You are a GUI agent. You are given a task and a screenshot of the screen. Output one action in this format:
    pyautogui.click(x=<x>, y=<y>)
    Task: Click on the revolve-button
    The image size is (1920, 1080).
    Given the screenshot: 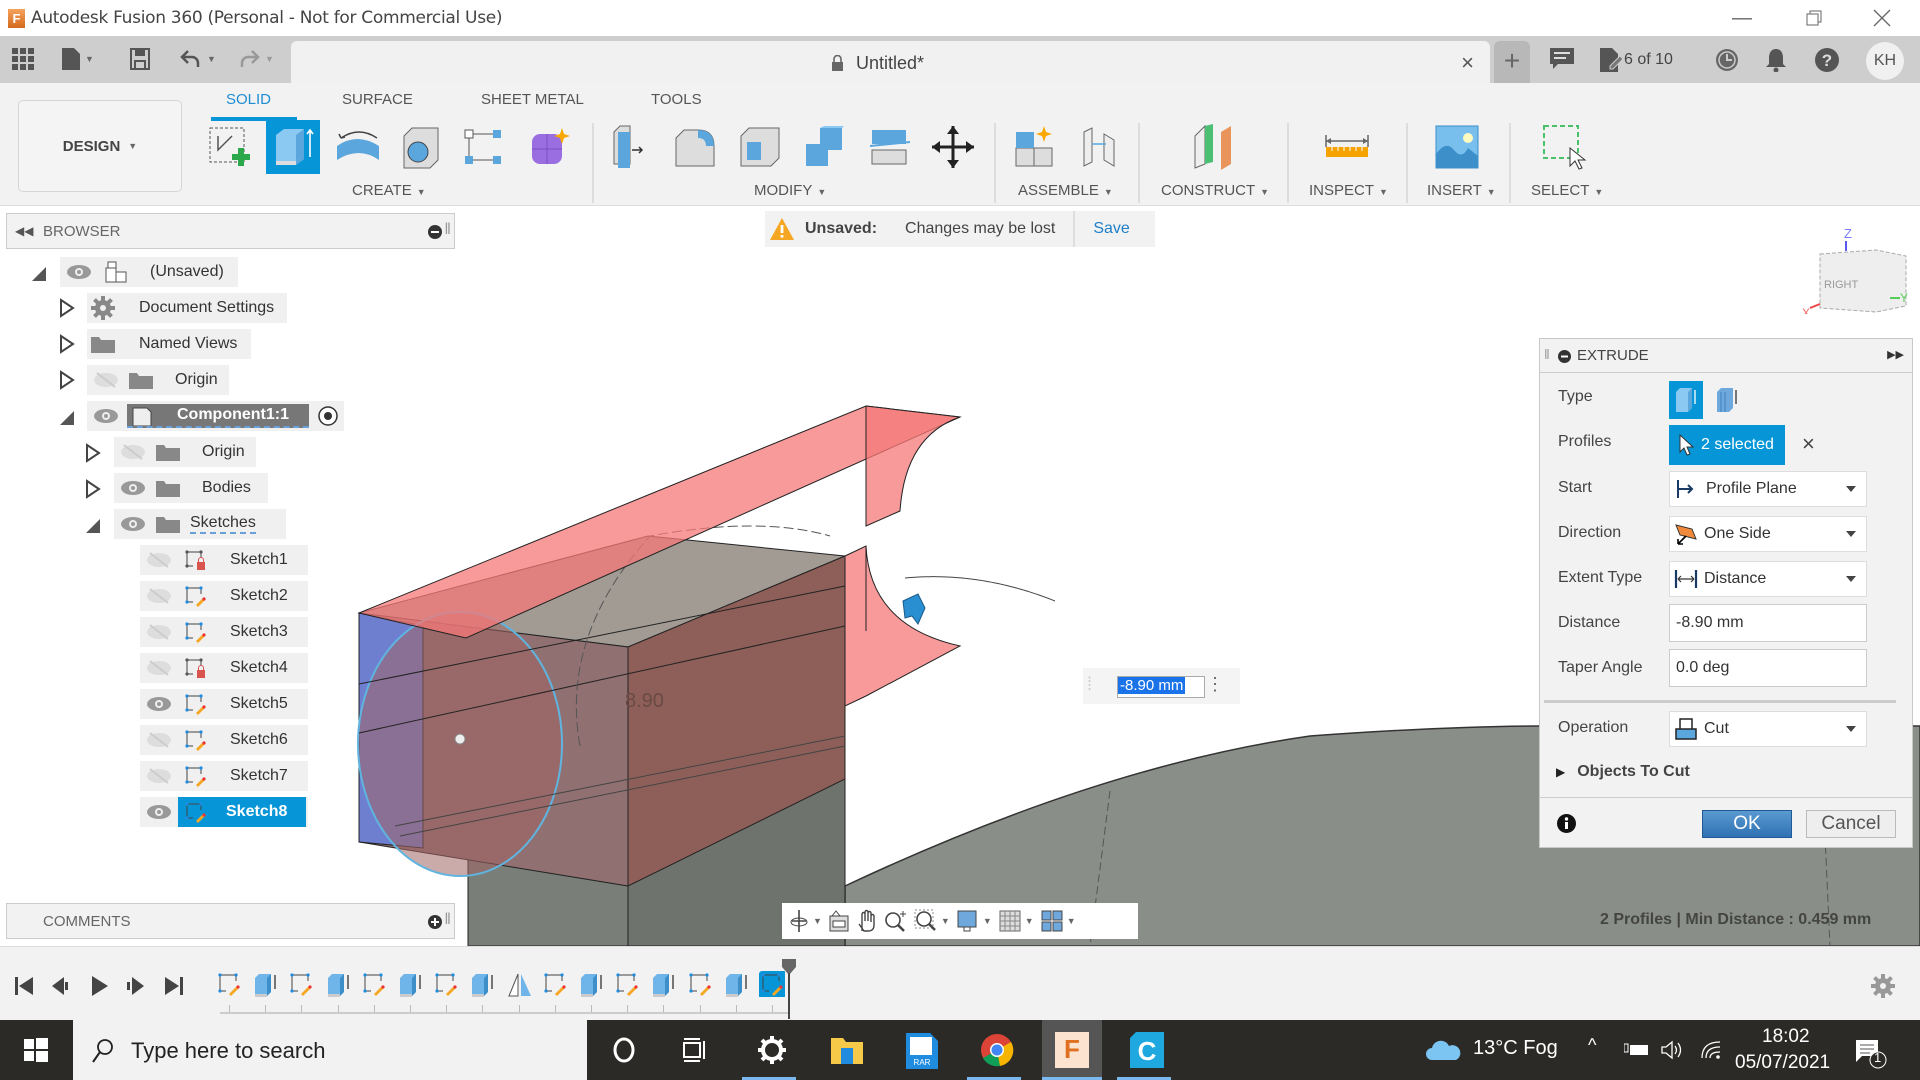 What is the action you would take?
    pyautogui.click(x=358, y=147)
    